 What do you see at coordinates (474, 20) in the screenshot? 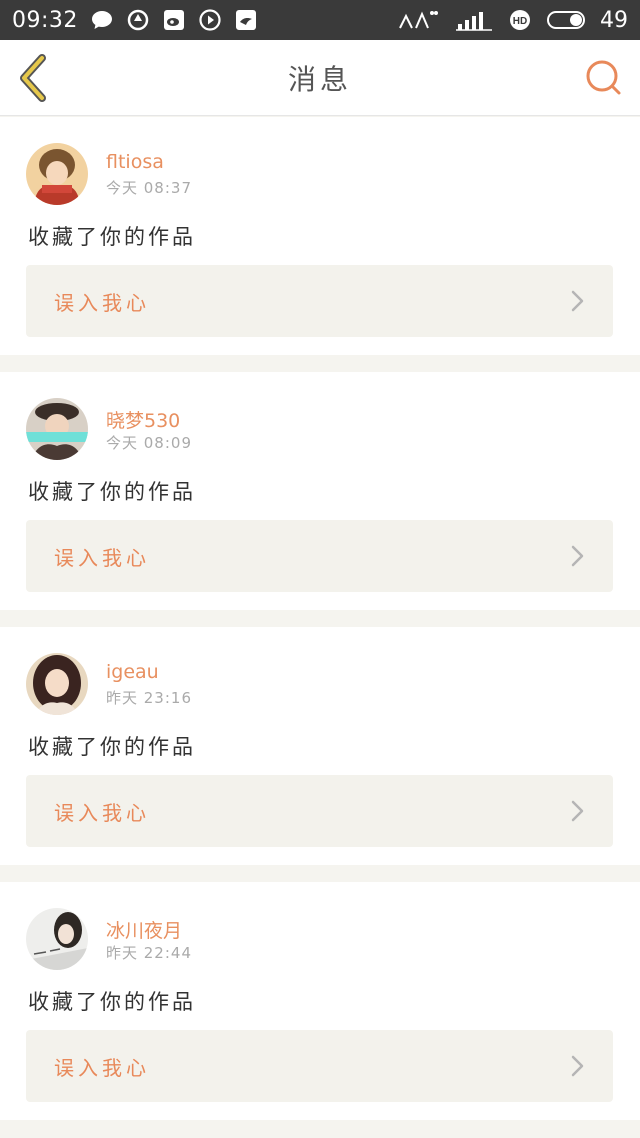
I see `signal-bars-icon` at bounding box center [474, 20].